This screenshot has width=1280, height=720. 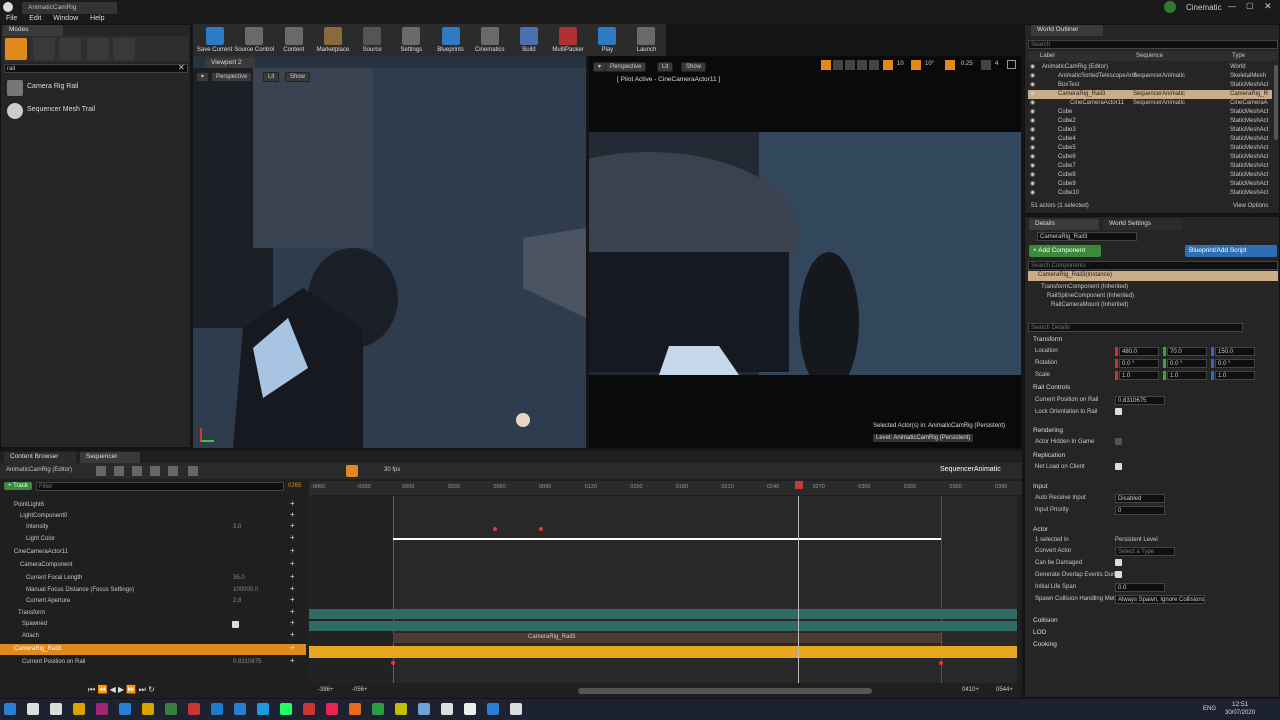 I want to click on track-row: Light Color +, so click(x=153, y=539).